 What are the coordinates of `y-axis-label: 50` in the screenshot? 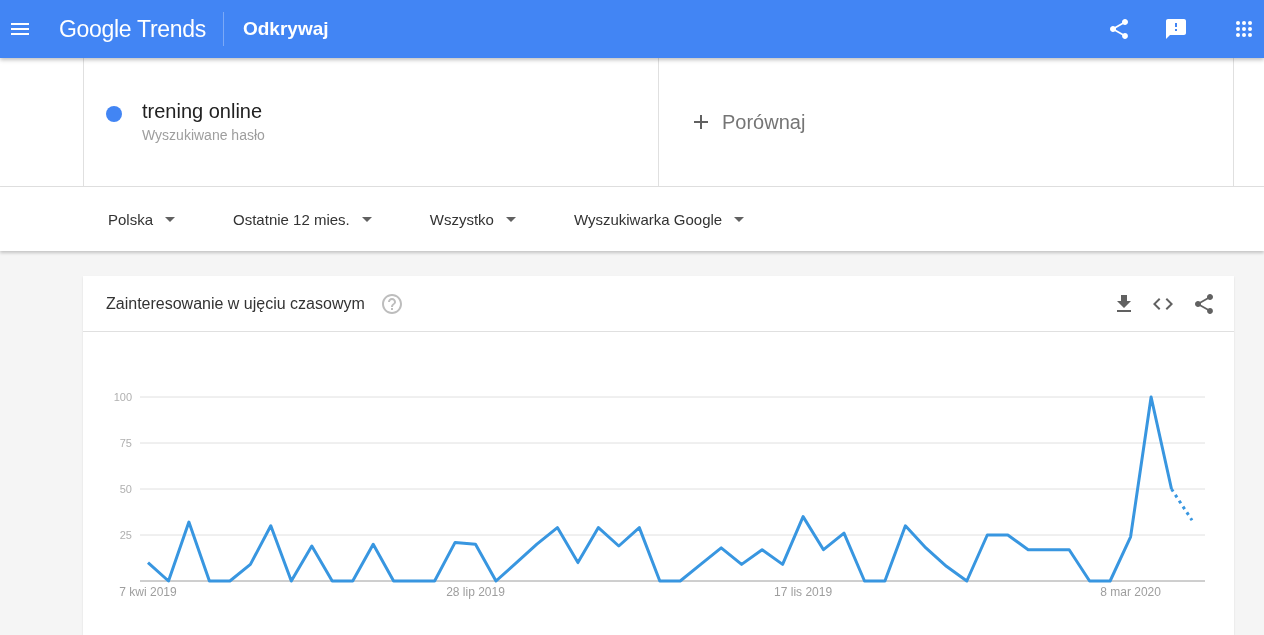 It's located at (125, 489).